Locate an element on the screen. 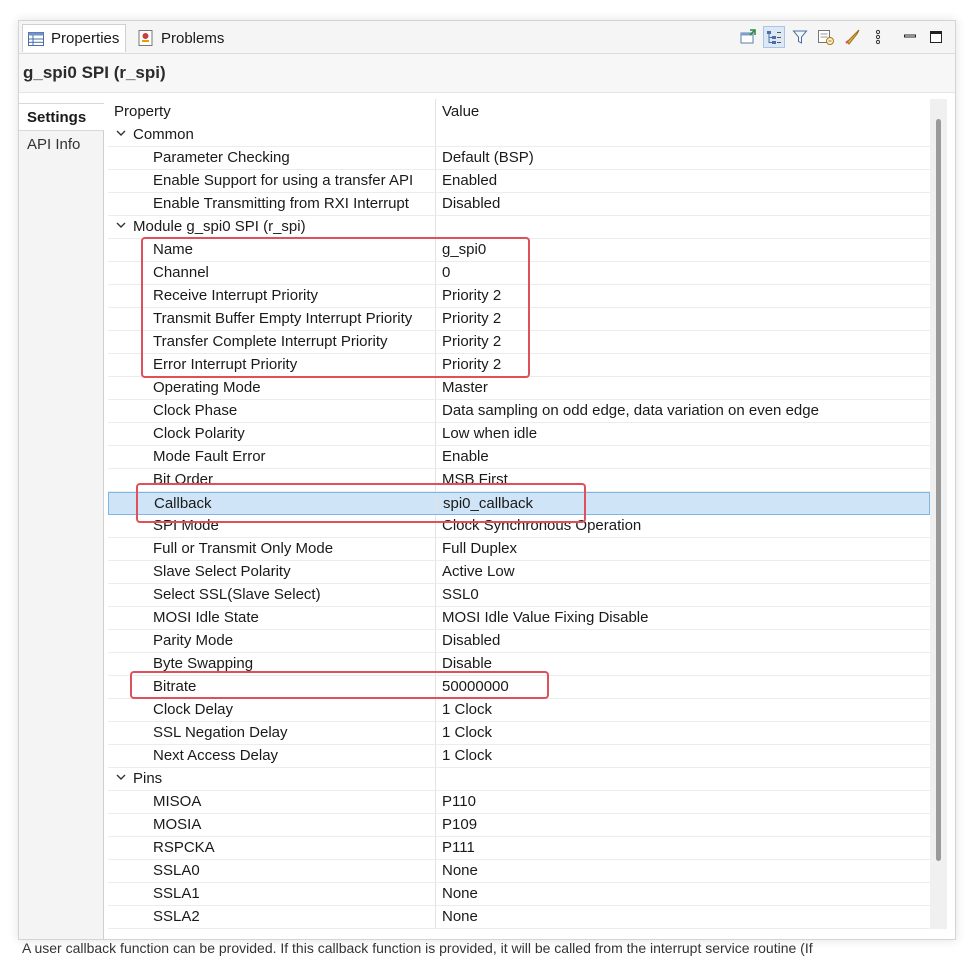 The image size is (979, 963). side-tab-settings: Settings is located at coordinates (61, 117).